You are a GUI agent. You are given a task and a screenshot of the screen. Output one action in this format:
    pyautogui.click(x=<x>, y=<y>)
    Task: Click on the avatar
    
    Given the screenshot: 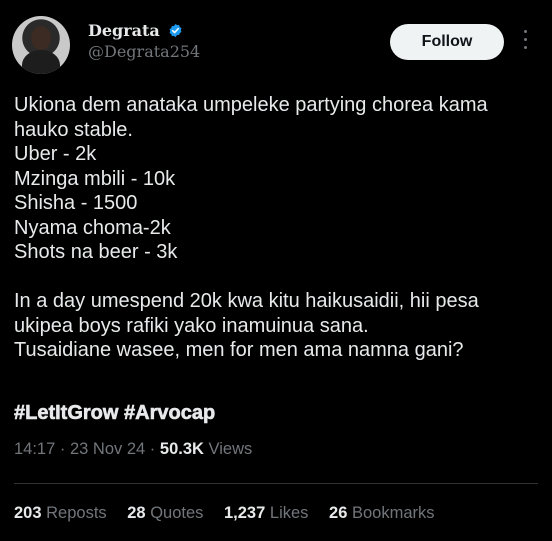 What is the action you would take?
    pyautogui.click(x=41, y=45)
    